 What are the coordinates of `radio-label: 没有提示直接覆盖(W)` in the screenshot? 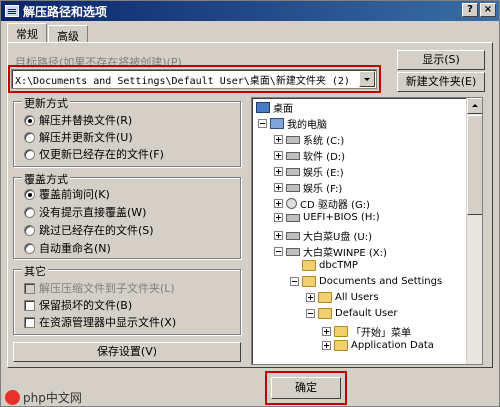 It's located at (93, 212).